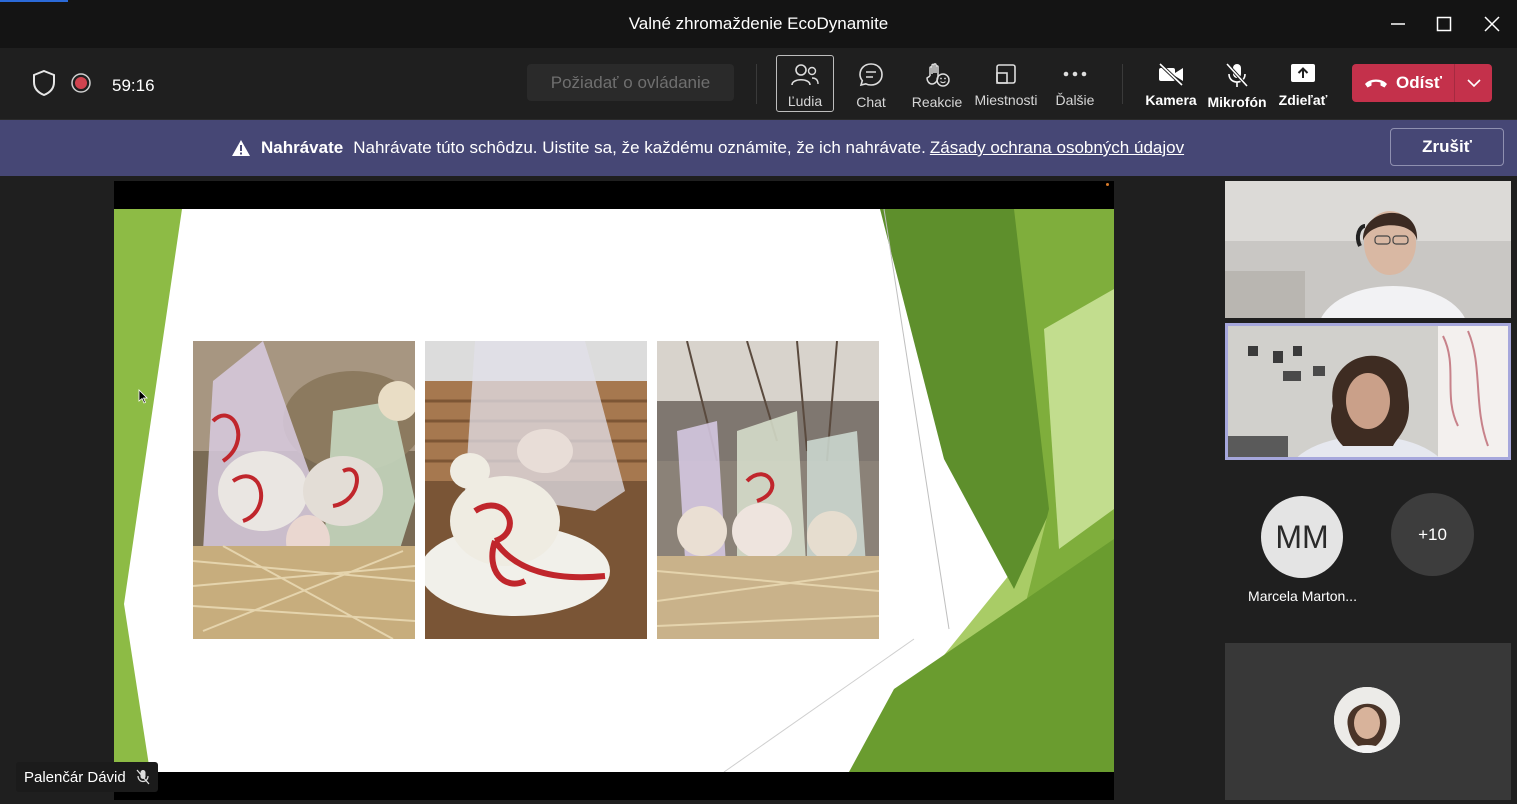  Describe the element at coordinates (1302, 537) in the screenshot. I see `participant-avatar-initials: MM` at that location.